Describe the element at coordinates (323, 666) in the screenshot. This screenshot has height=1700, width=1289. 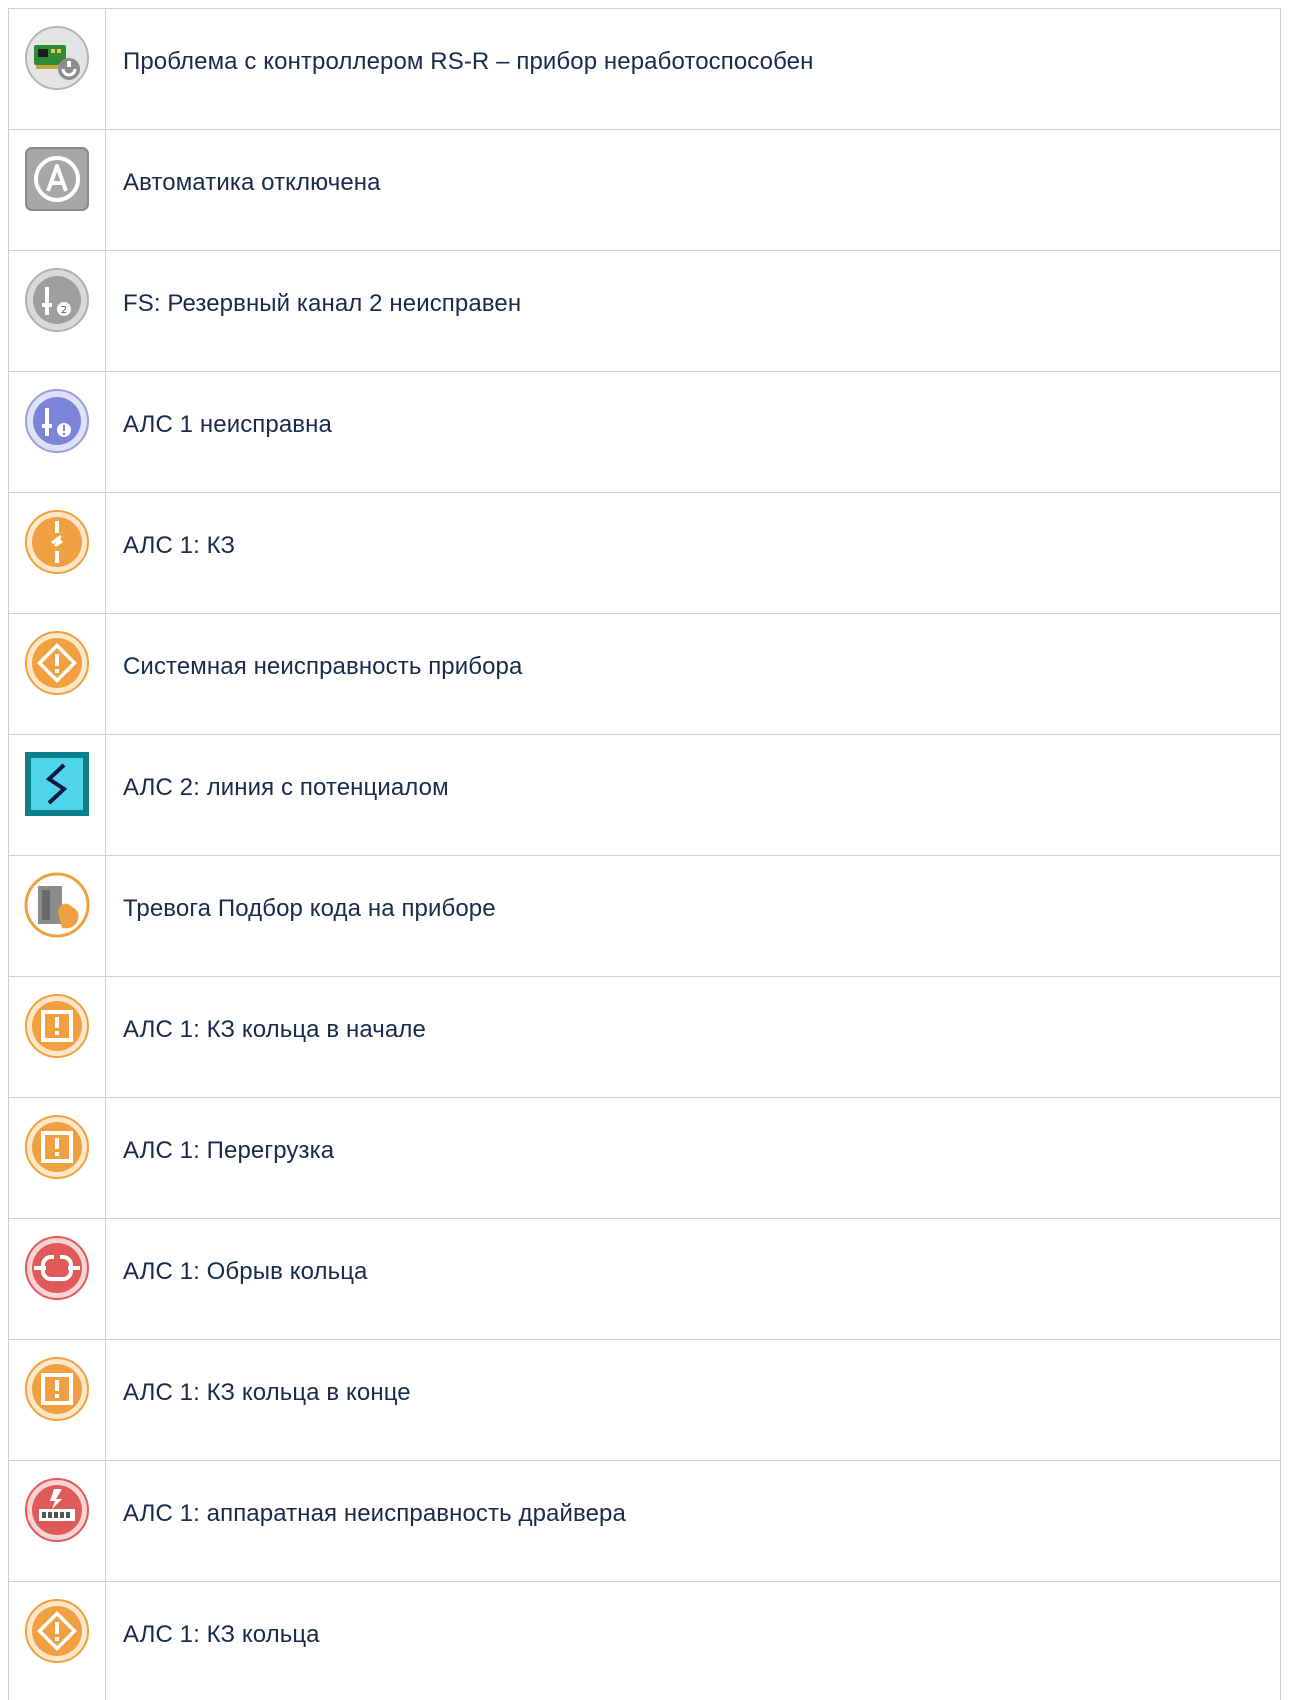
I see `event-label: Системная неисправность прибора` at that location.